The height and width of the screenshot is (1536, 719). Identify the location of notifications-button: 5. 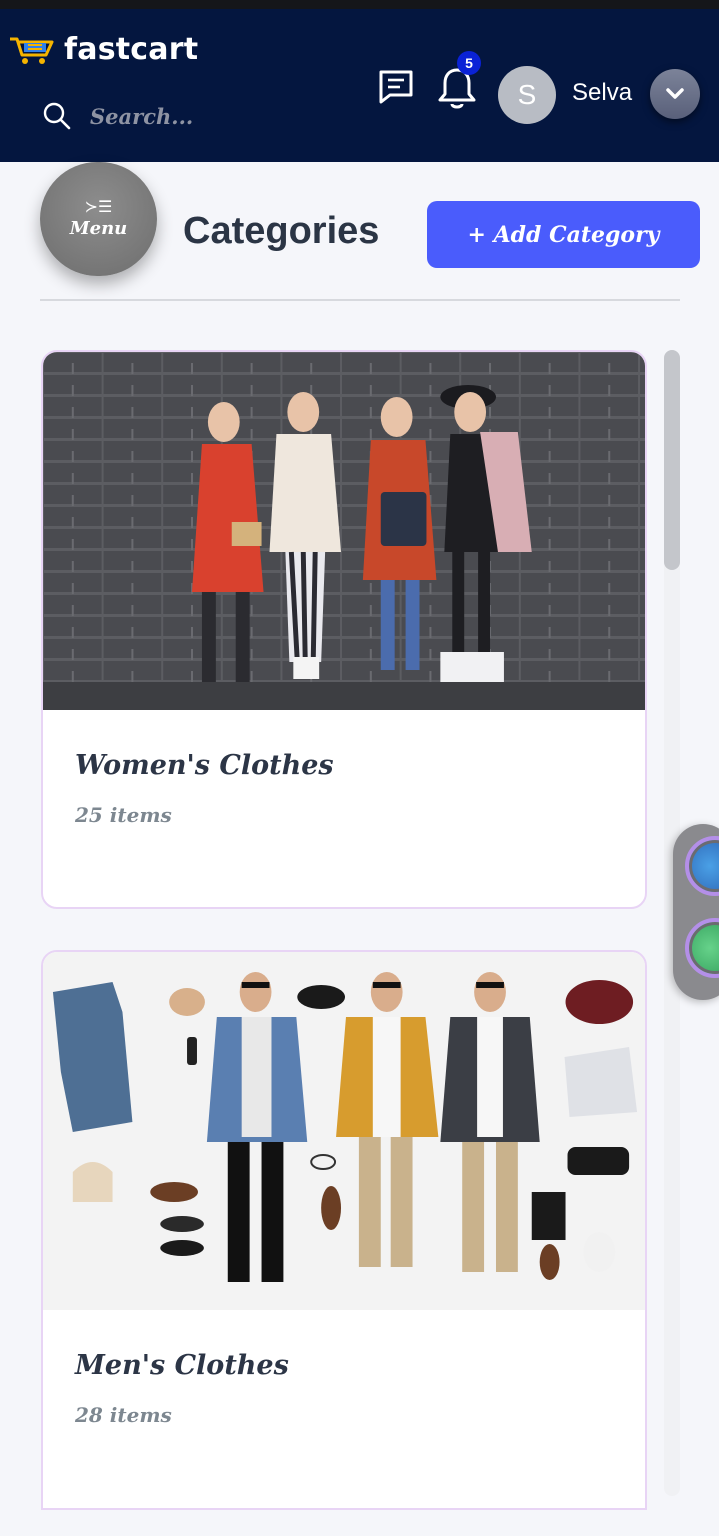
(461, 82).